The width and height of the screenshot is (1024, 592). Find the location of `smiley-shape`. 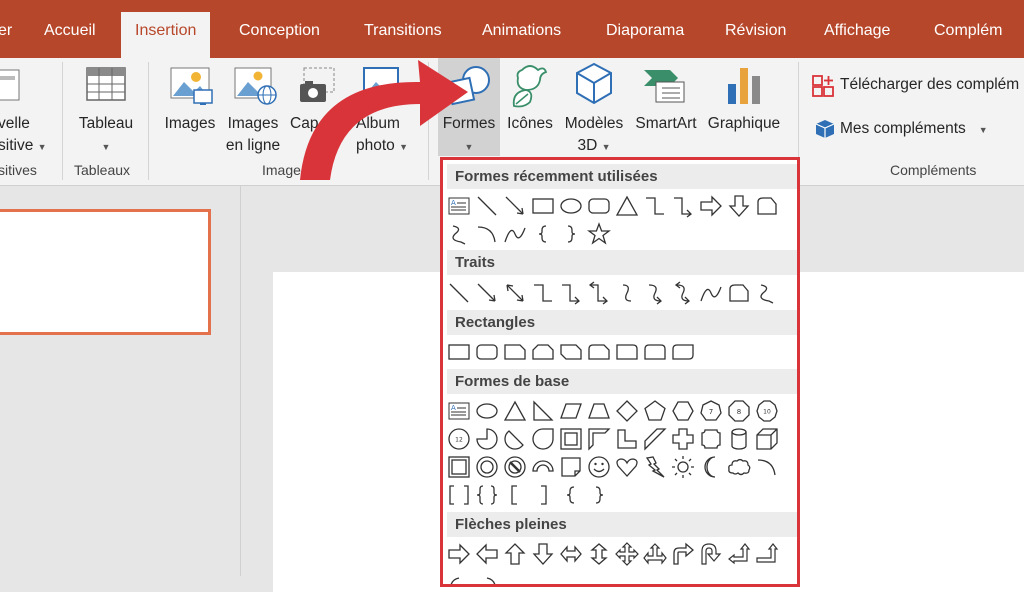

smiley-shape is located at coordinates (599, 467).